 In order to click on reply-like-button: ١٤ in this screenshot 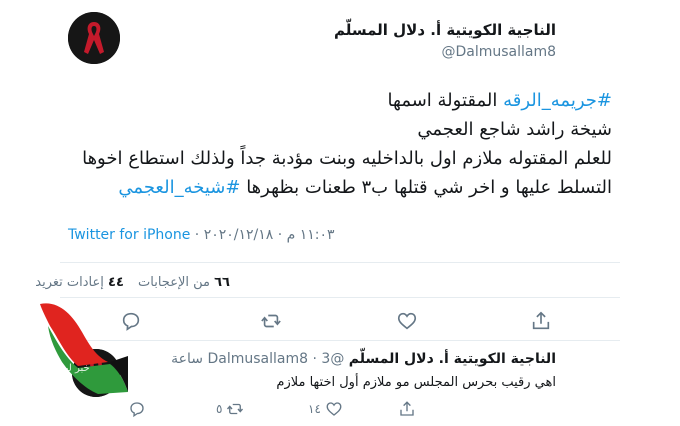, I will do `click(325, 409)`.